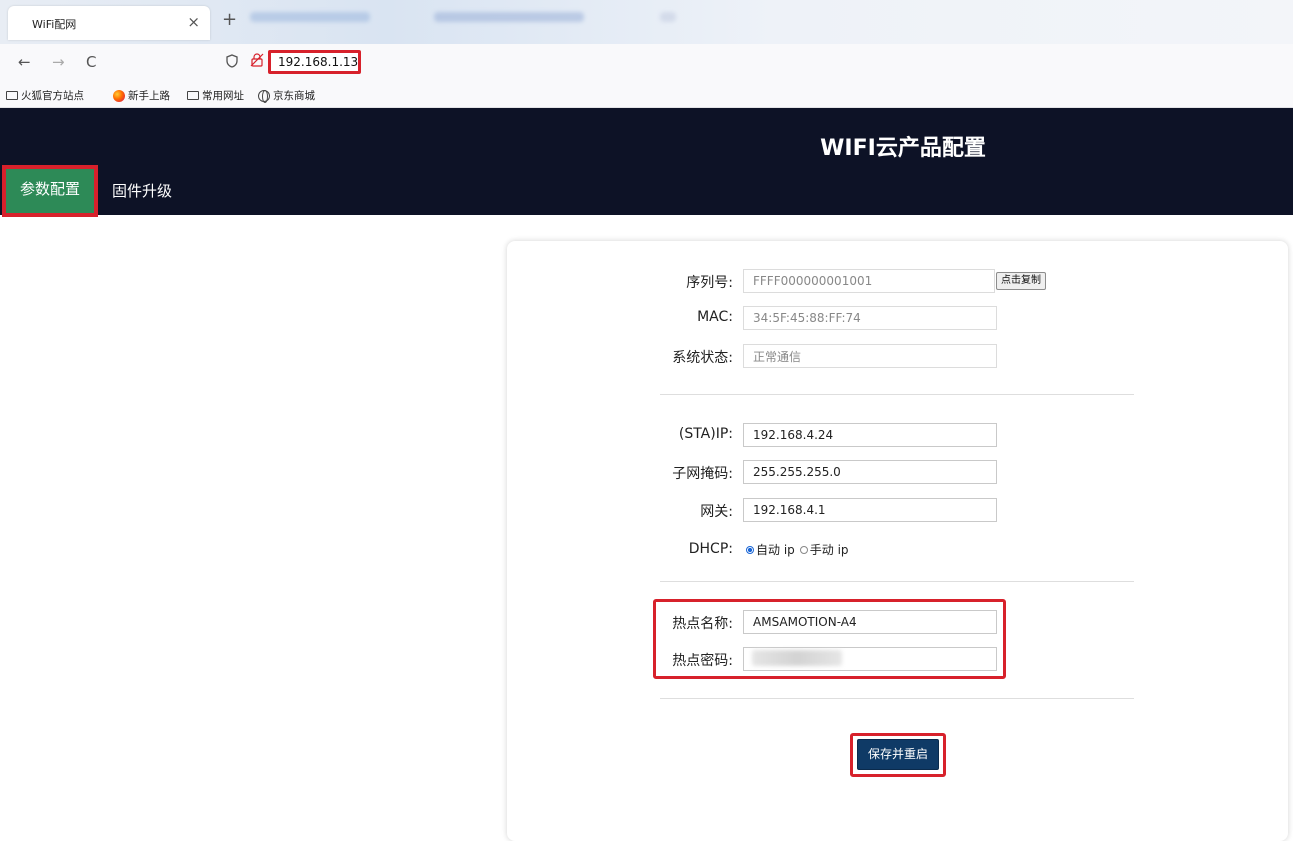  I want to click on sta-ip-row: (STA)IP:, so click(666, 435).